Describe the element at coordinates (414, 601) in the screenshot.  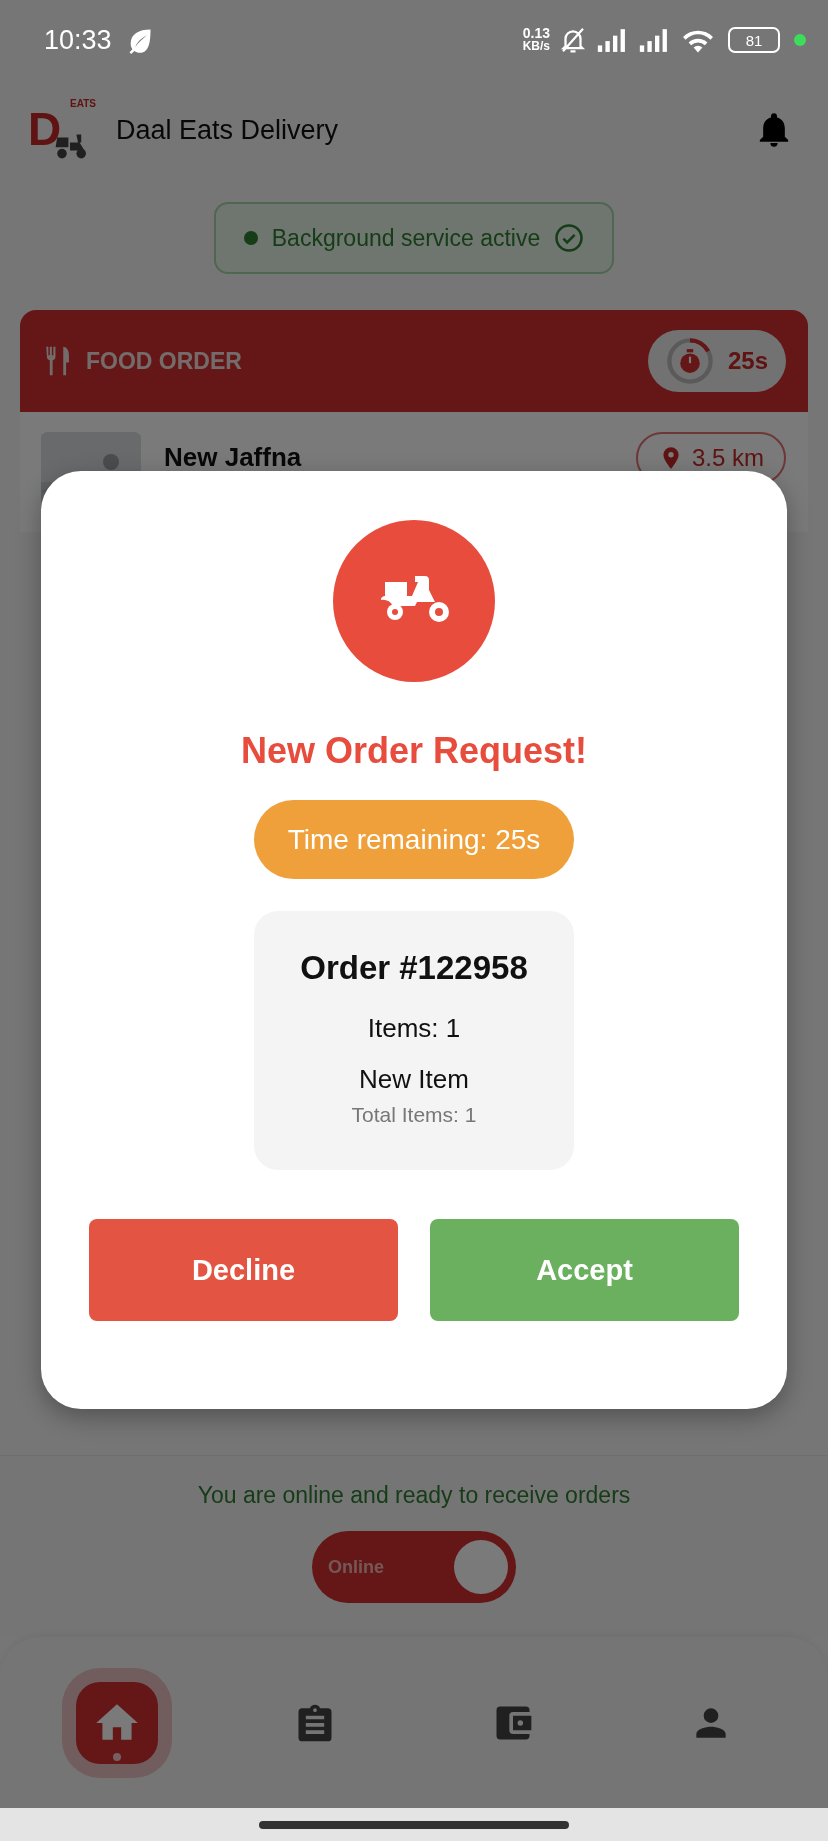
I see `scooter-icon` at that location.